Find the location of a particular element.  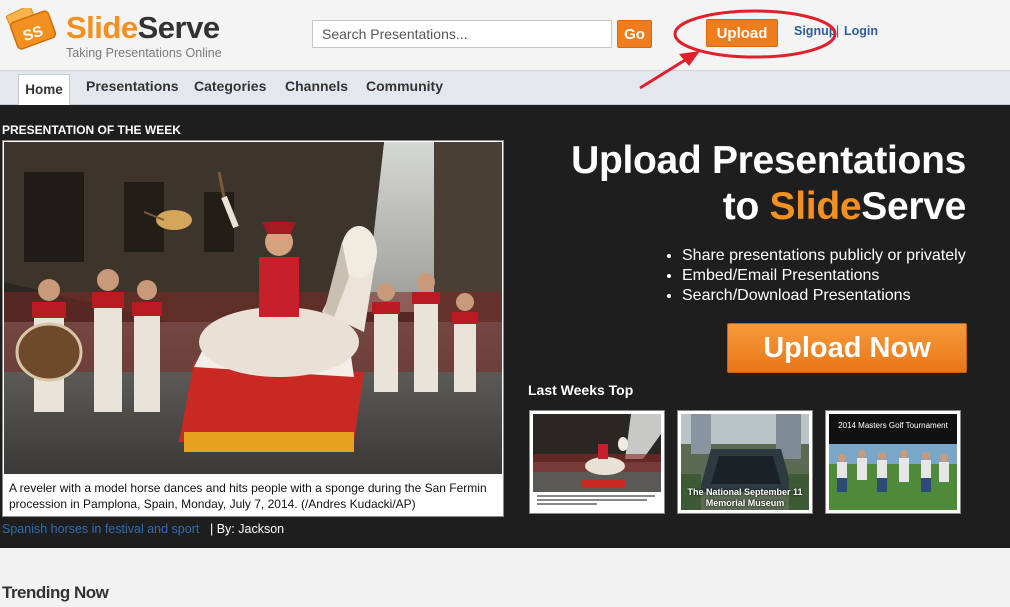

slideserve-logo-icon: SS is located at coordinates (33, 31).